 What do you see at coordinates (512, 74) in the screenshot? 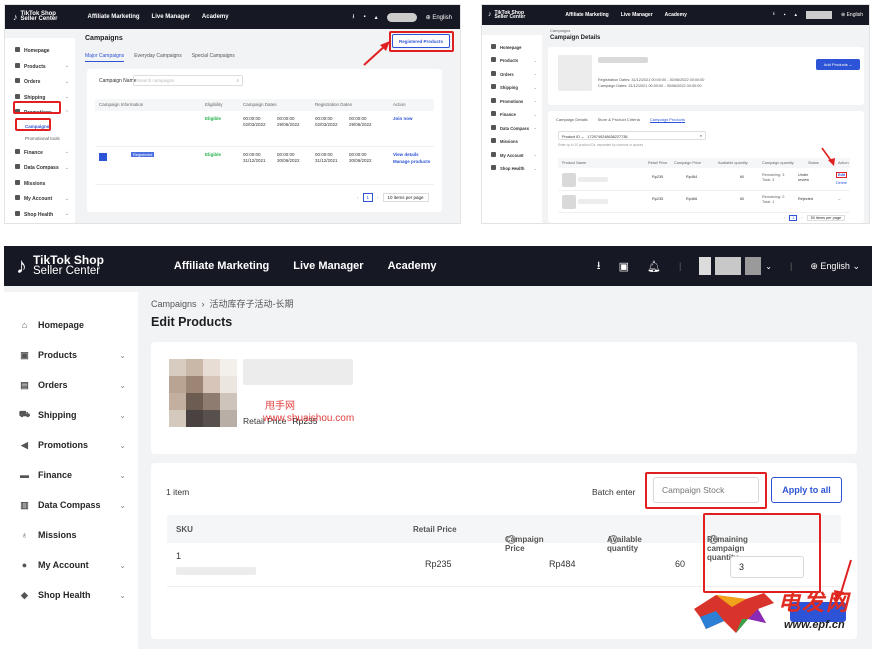
I see `p2-side-orders: Orders ⌄` at bounding box center [512, 74].